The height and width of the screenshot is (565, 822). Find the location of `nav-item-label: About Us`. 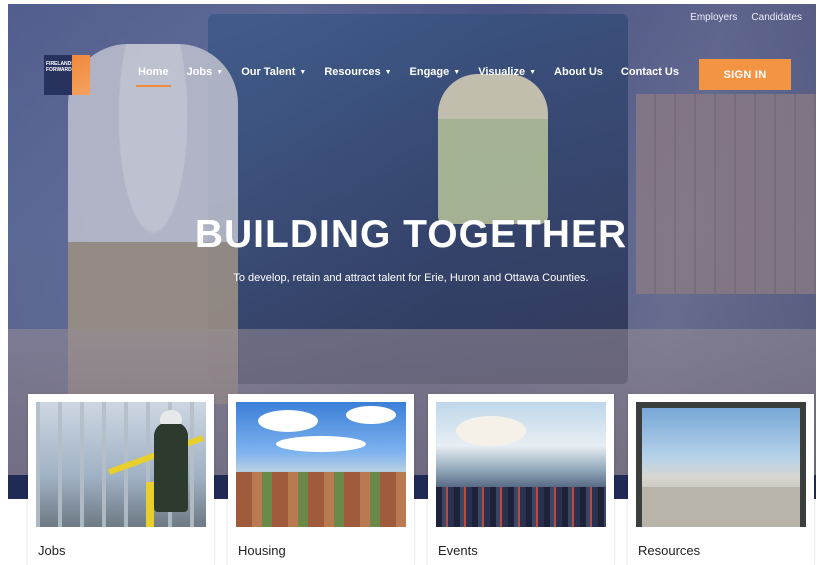

nav-item-label: About Us is located at coordinates (578, 72).